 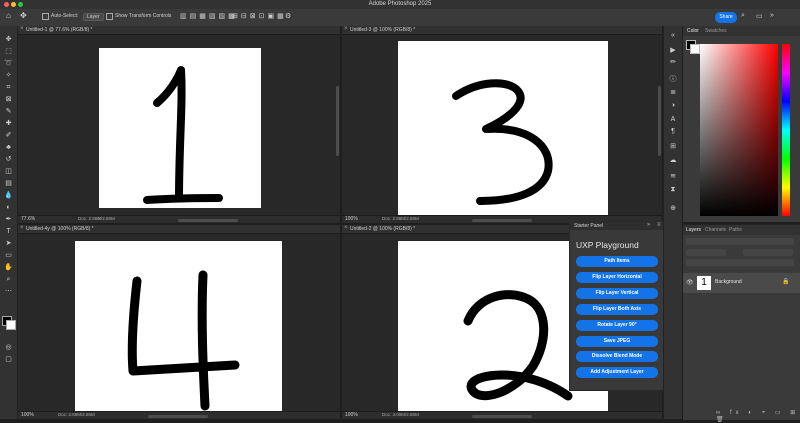 What do you see at coordinates (617, 309) in the screenshot?
I see `flip-both-axis-button: Flip Layer Both Axis` at bounding box center [617, 309].